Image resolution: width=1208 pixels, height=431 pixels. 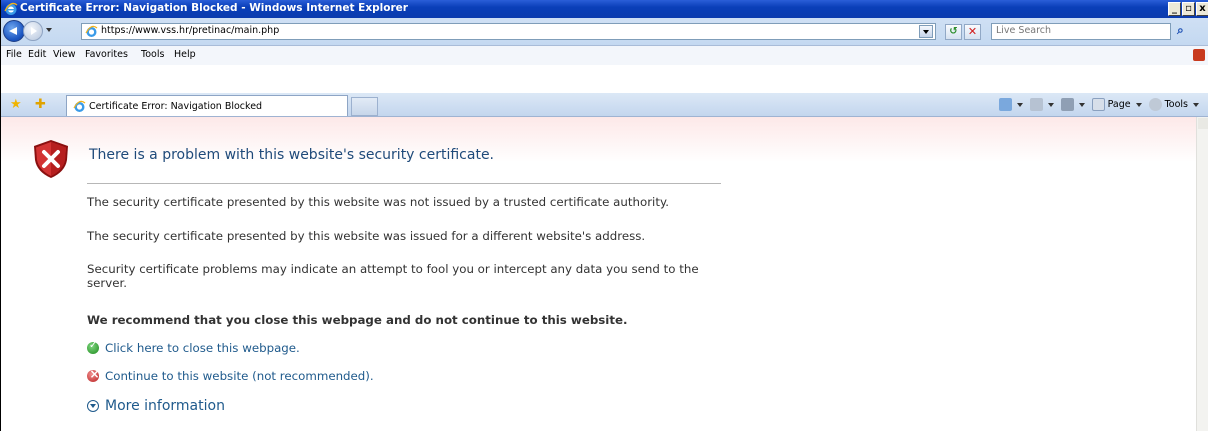 I want to click on page-dropdown-icon, so click(x=1138, y=104).